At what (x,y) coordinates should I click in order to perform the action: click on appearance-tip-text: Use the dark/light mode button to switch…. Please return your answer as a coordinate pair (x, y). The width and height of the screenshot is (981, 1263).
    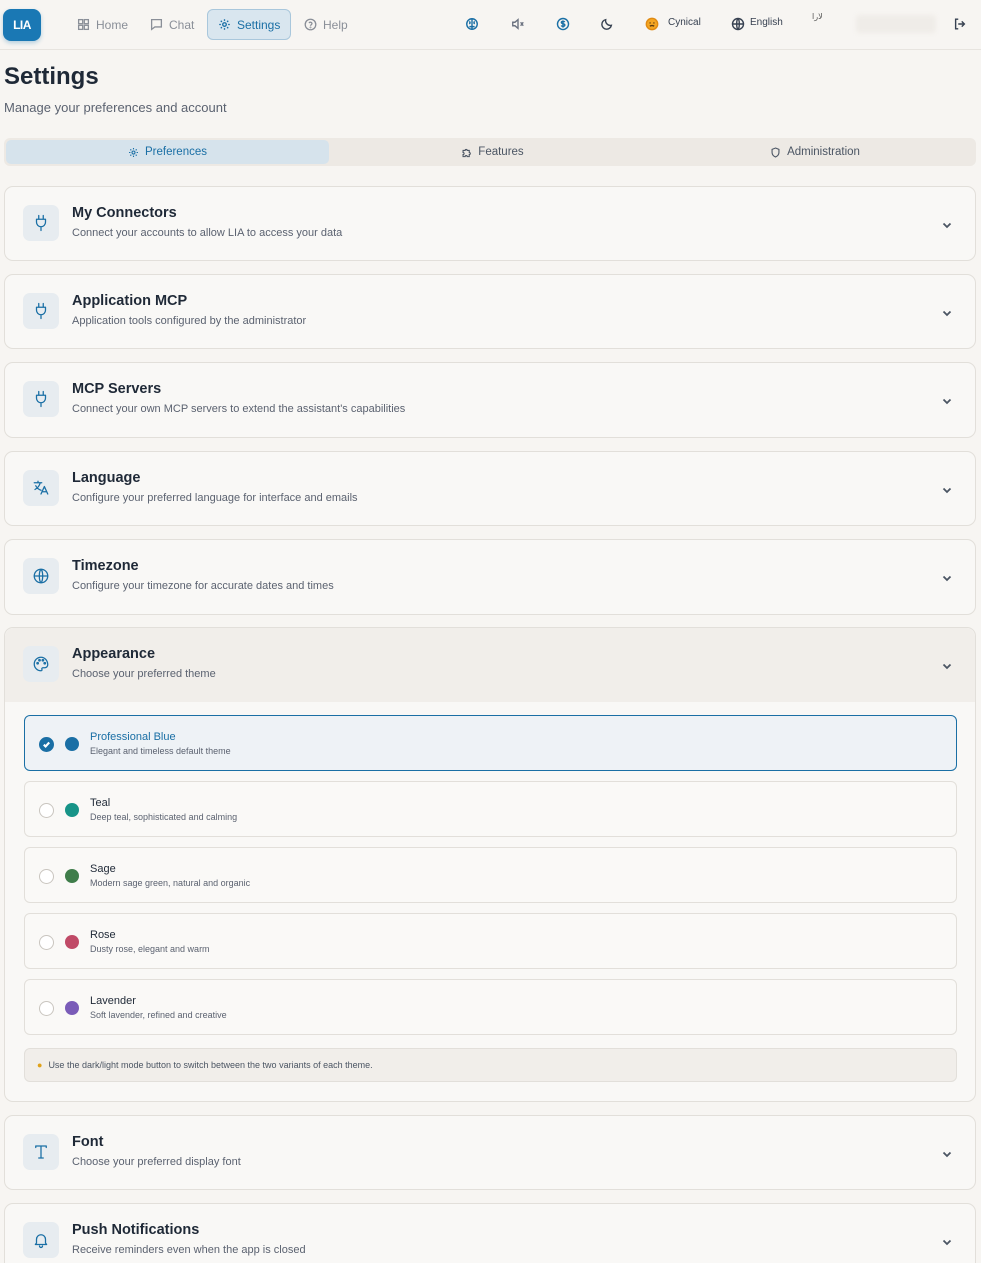
    Looking at the image, I should click on (210, 1065).